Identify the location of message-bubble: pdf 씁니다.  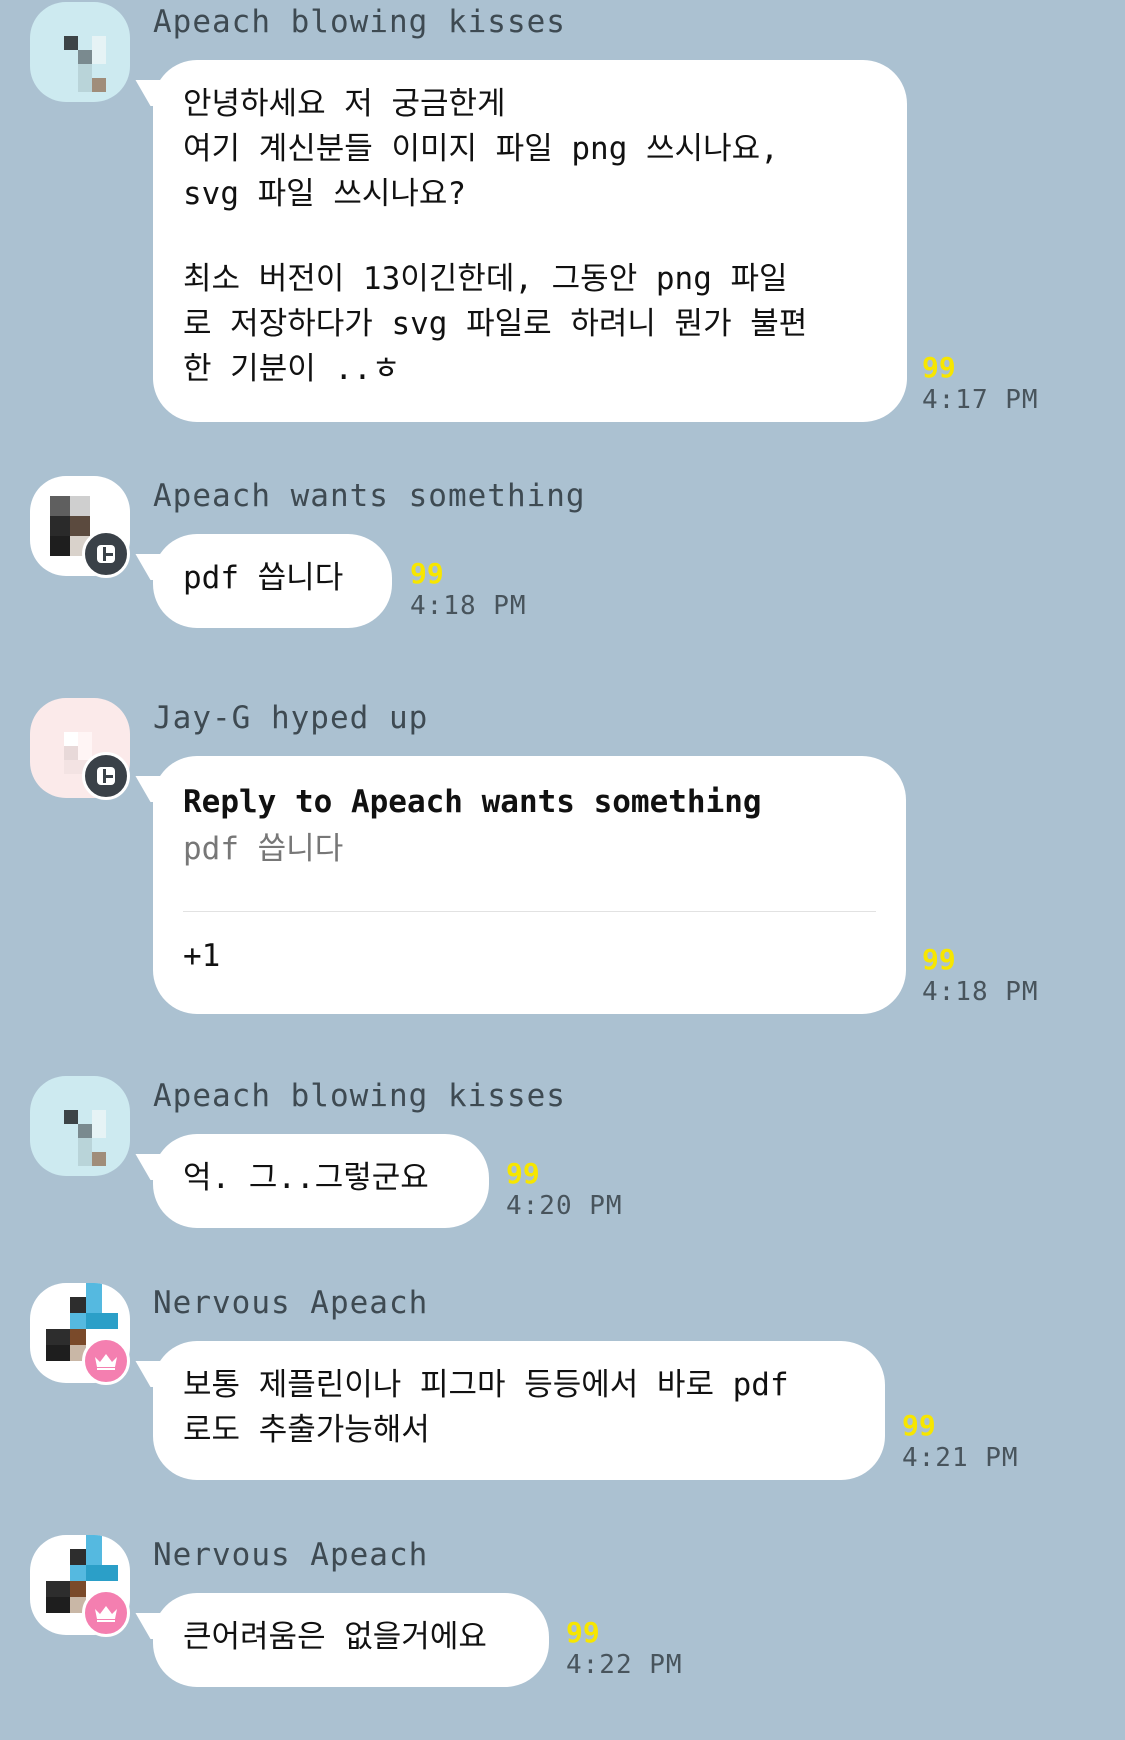
(272, 581).